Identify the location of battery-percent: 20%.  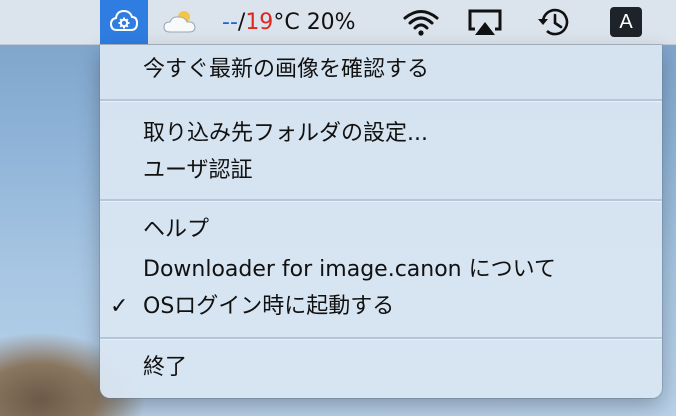
(331, 22).